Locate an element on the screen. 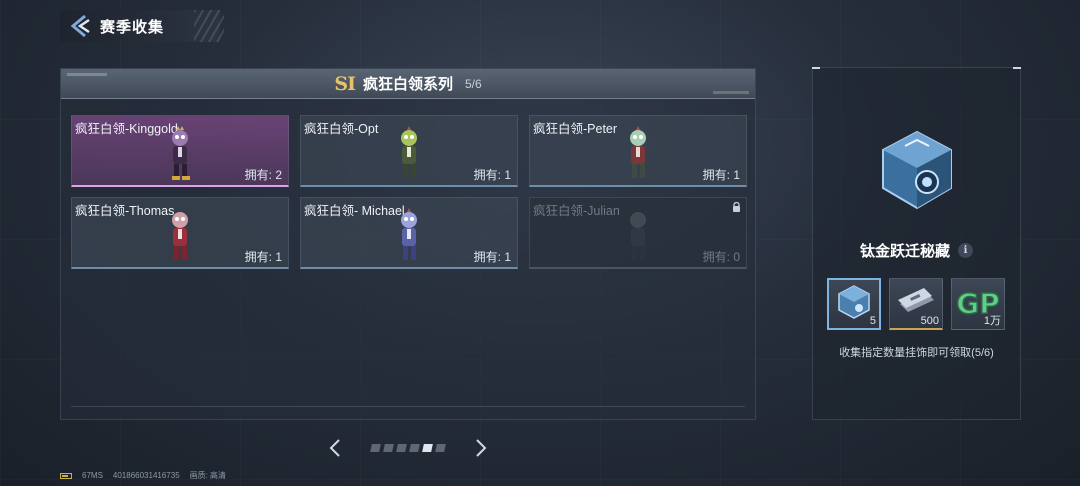 Image resolution: width=1080 pixels, height=486 pixels. series-logo: SI is located at coordinates (345, 83).